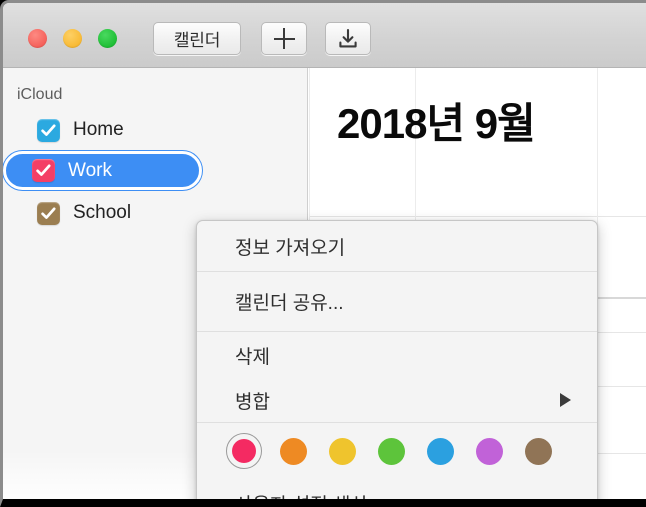 This screenshot has width=646, height=507. Describe the element at coordinates (37, 38) in the screenshot. I see `close-window-button` at that location.